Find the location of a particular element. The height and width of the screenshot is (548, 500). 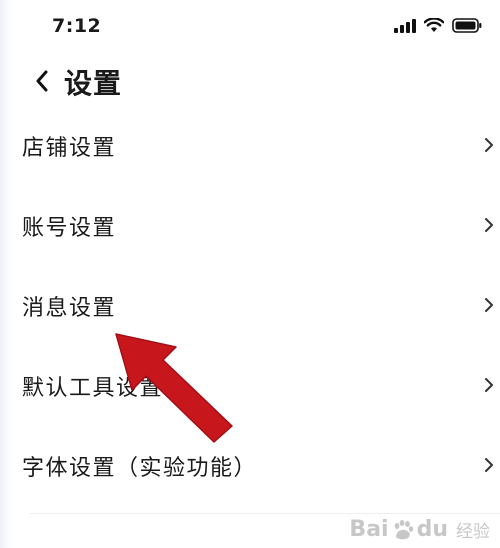

settings-item-store: 店铺设置 is located at coordinates (250, 146).